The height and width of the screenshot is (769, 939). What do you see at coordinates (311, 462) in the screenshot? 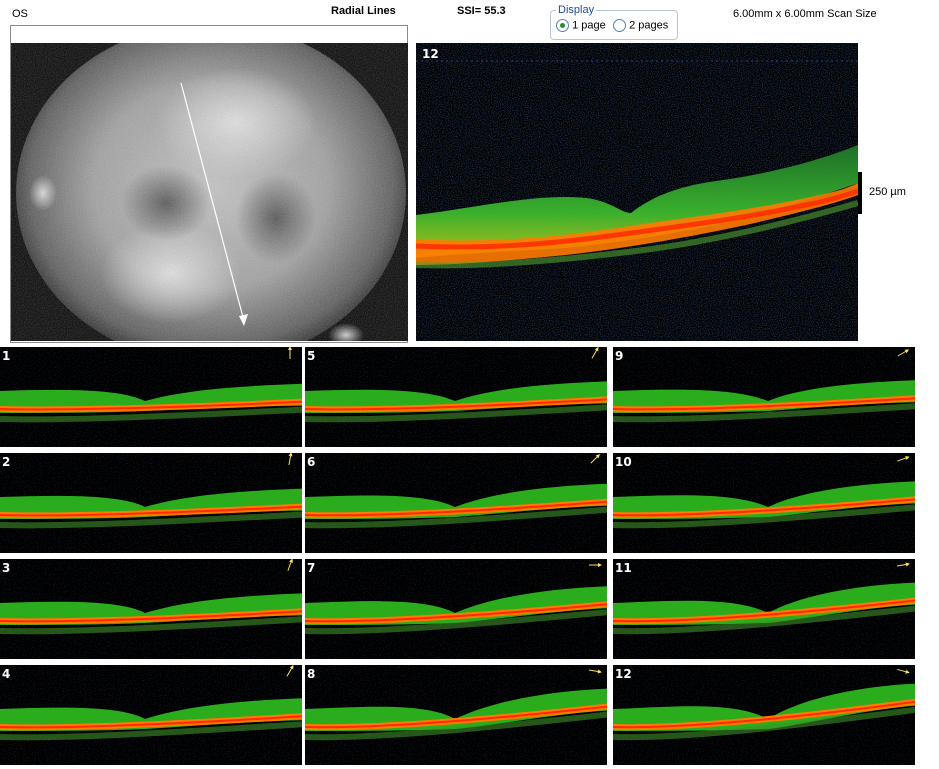
I see `thumbnail-label: 6` at bounding box center [311, 462].